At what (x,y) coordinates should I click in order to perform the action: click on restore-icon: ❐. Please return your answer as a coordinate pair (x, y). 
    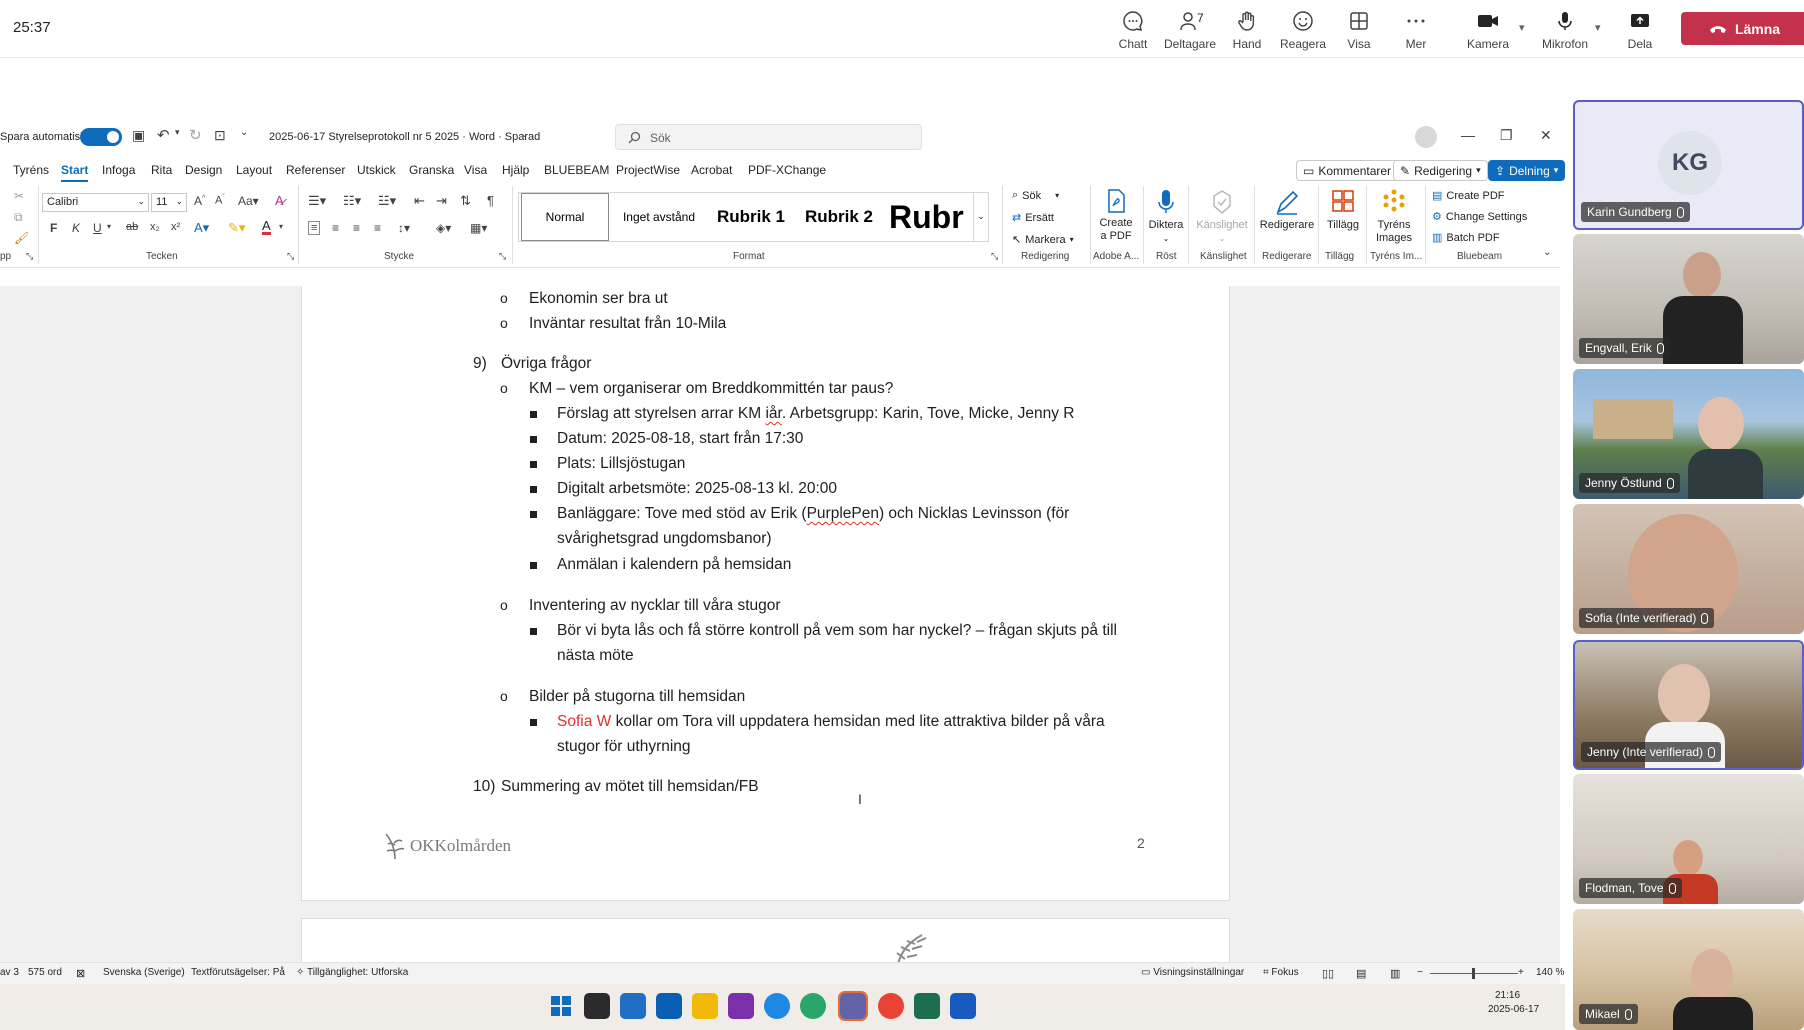
    Looking at the image, I should click on (1506, 135).